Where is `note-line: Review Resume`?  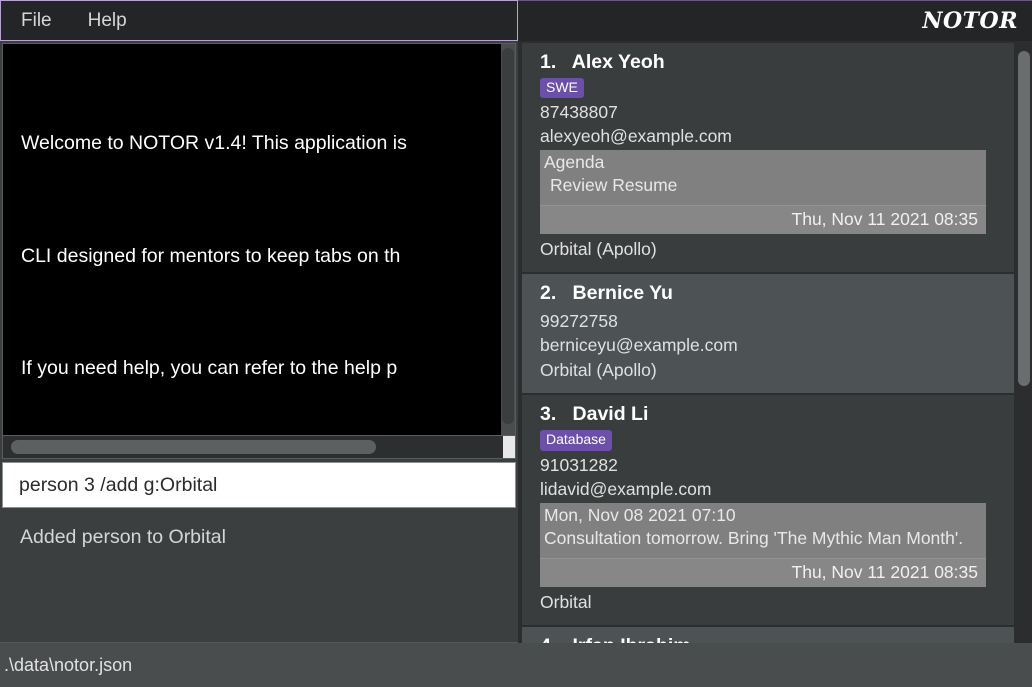
note-line: Review Resume is located at coordinates (614, 185).